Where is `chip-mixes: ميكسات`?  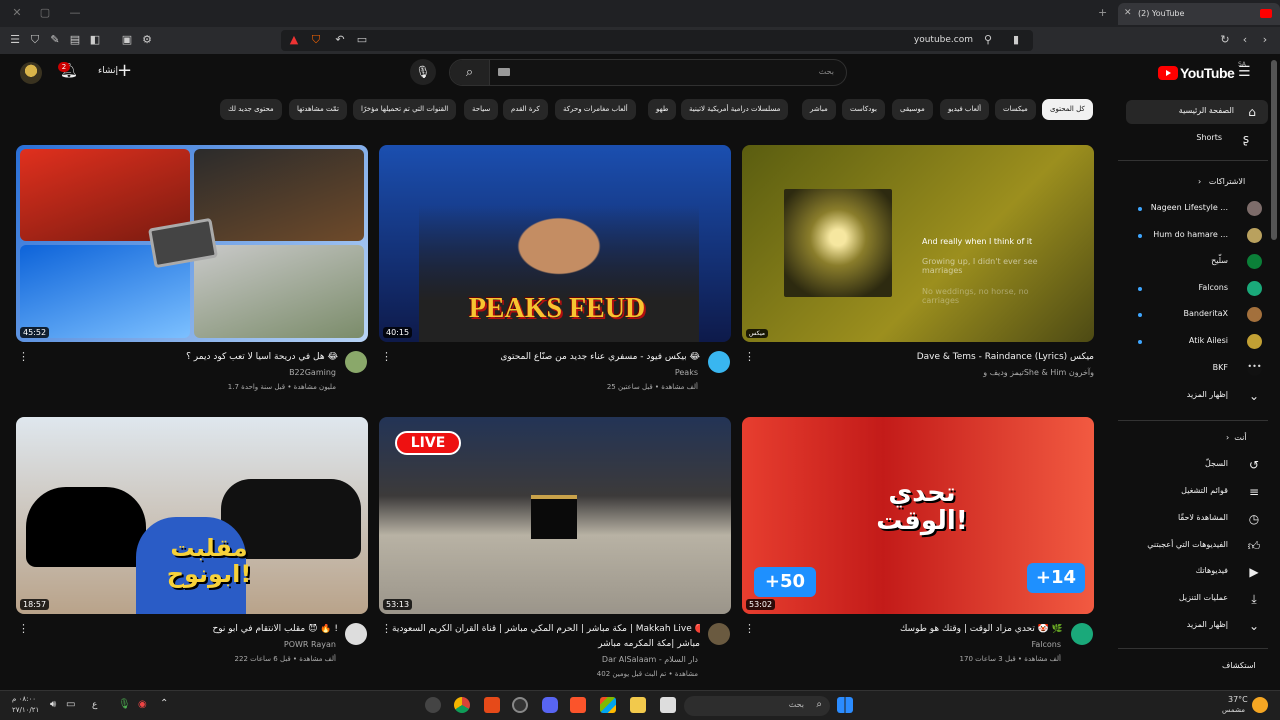
chip-mixes: ميكسات is located at coordinates (1015, 109).